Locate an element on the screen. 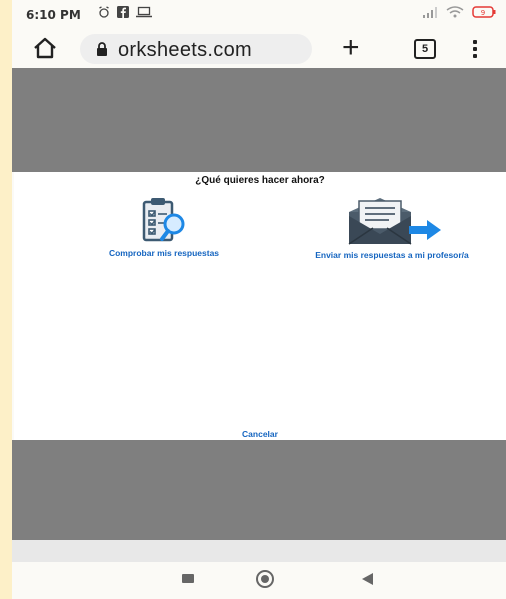 Image resolution: width=506 pixels, height=599 pixels. lock-icon is located at coordinates (102, 49).